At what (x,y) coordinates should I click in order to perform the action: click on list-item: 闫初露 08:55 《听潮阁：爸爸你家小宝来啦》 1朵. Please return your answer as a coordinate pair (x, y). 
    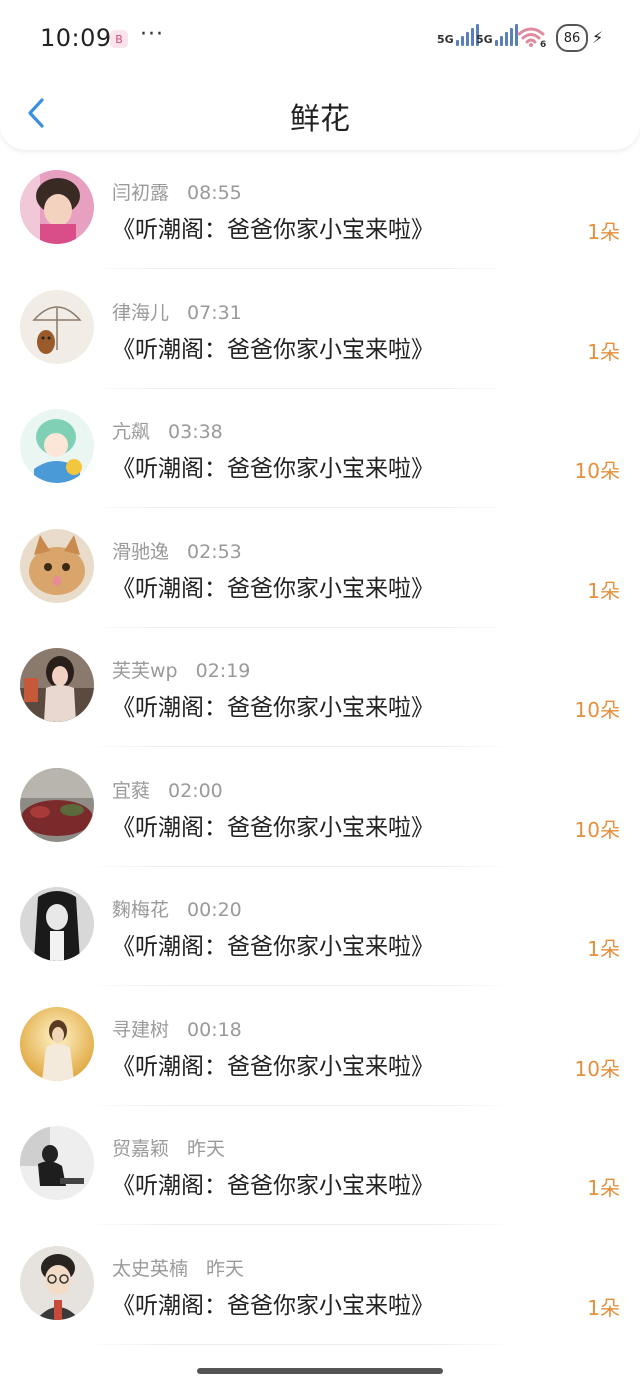
    Looking at the image, I should click on (320, 210).